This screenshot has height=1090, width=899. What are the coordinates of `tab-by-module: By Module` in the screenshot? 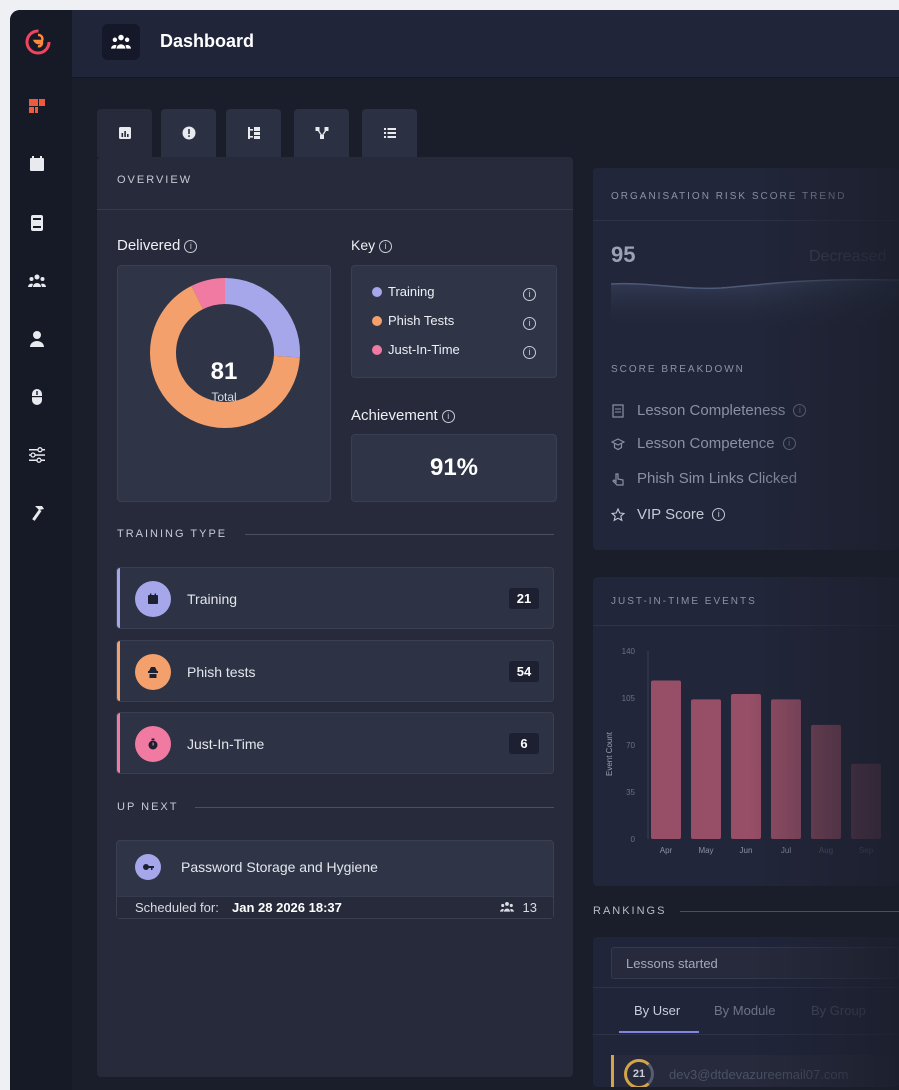 It's located at (744, 1010).